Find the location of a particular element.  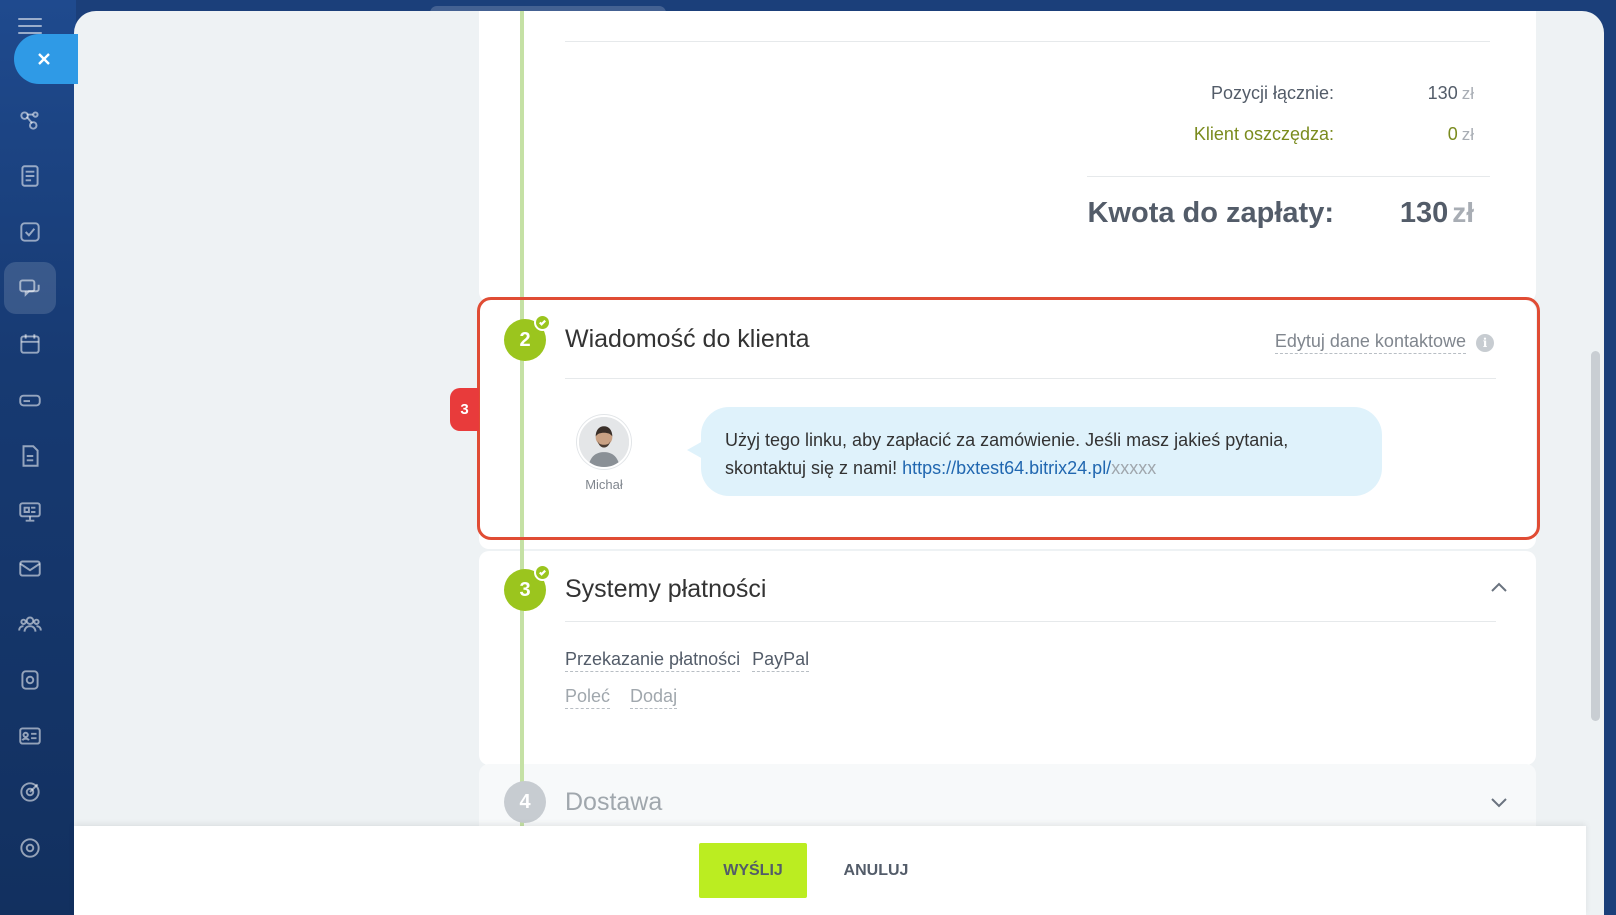

close-slider-button is located at coordinates (46, 59).